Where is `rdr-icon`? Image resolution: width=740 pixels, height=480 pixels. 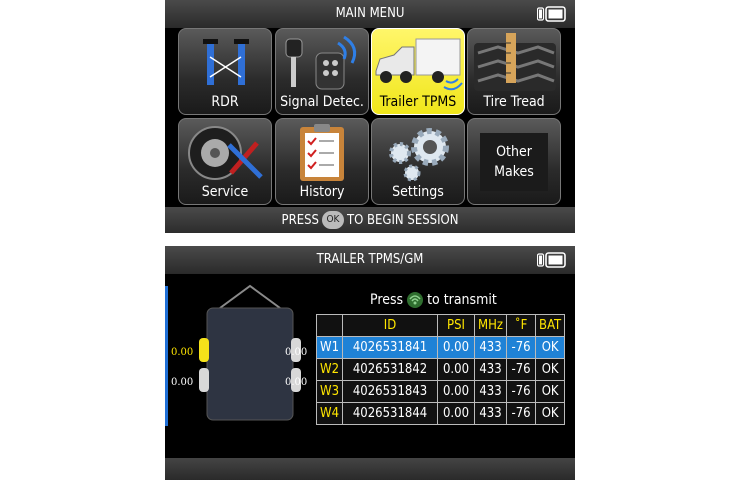 rdr-icon is located at coordinates (226, 62).